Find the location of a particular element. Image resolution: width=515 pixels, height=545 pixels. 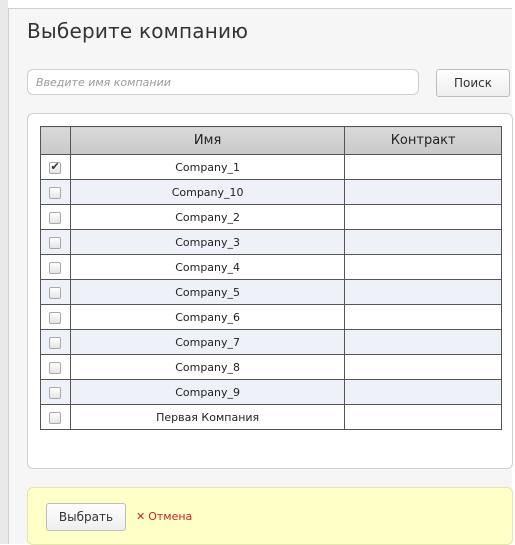

table-row: Company_9 is located at coordinates (271, 392).